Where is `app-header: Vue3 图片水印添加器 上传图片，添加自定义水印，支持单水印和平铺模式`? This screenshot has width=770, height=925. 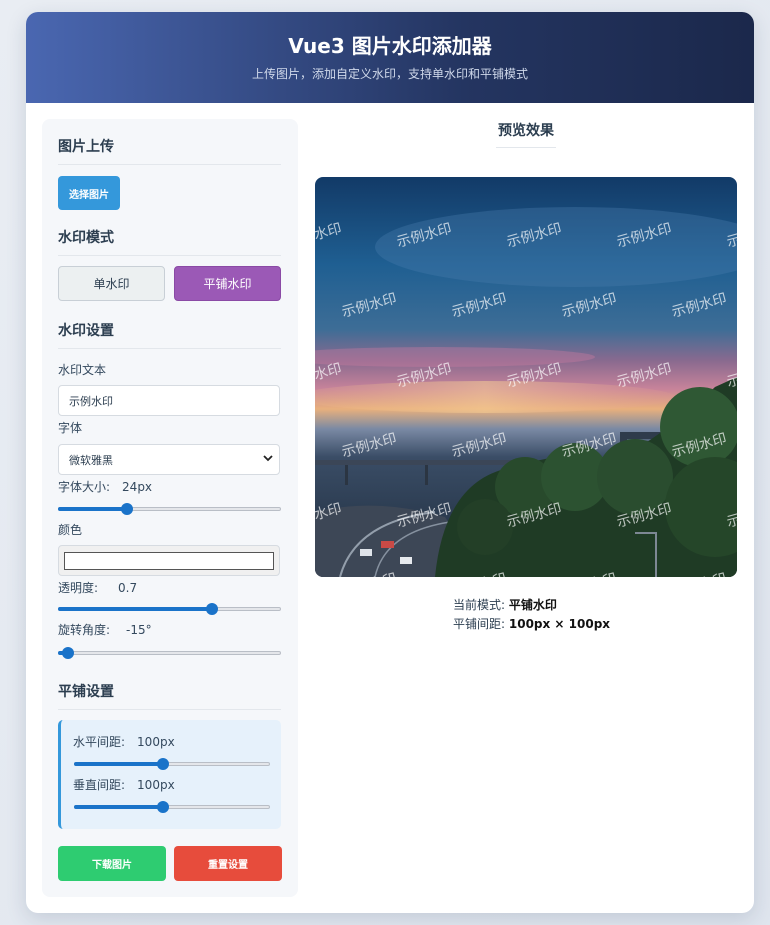 app-header: Vue3 图片水印添加器 上传图片，添加自定义水印，支持单水印和平铺模式 is located at coordinates (390, 57).